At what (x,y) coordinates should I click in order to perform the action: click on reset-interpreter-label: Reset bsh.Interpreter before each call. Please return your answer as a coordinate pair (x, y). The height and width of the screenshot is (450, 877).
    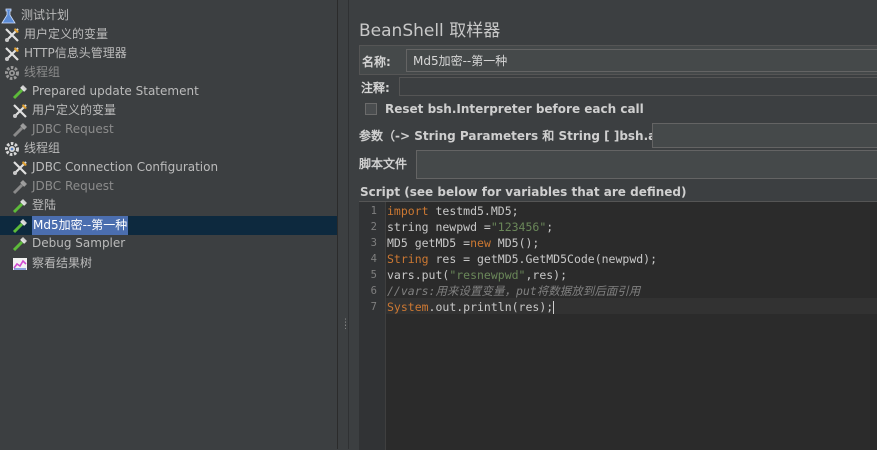
    Looking at the image, I should click on (514, 109).